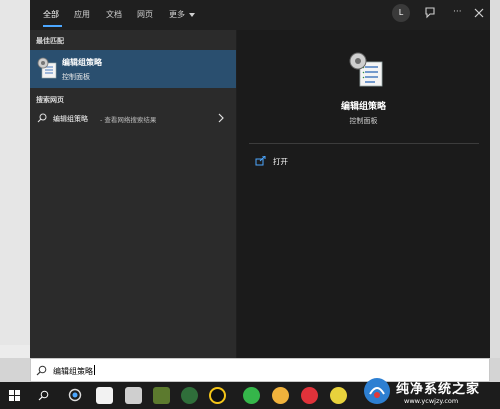 The image size is (500, 409). What do you see at coordinates (74, 370) in the screenshot?
I see `search-input-value: 编辑组策略` at bounding box center [74, 370].